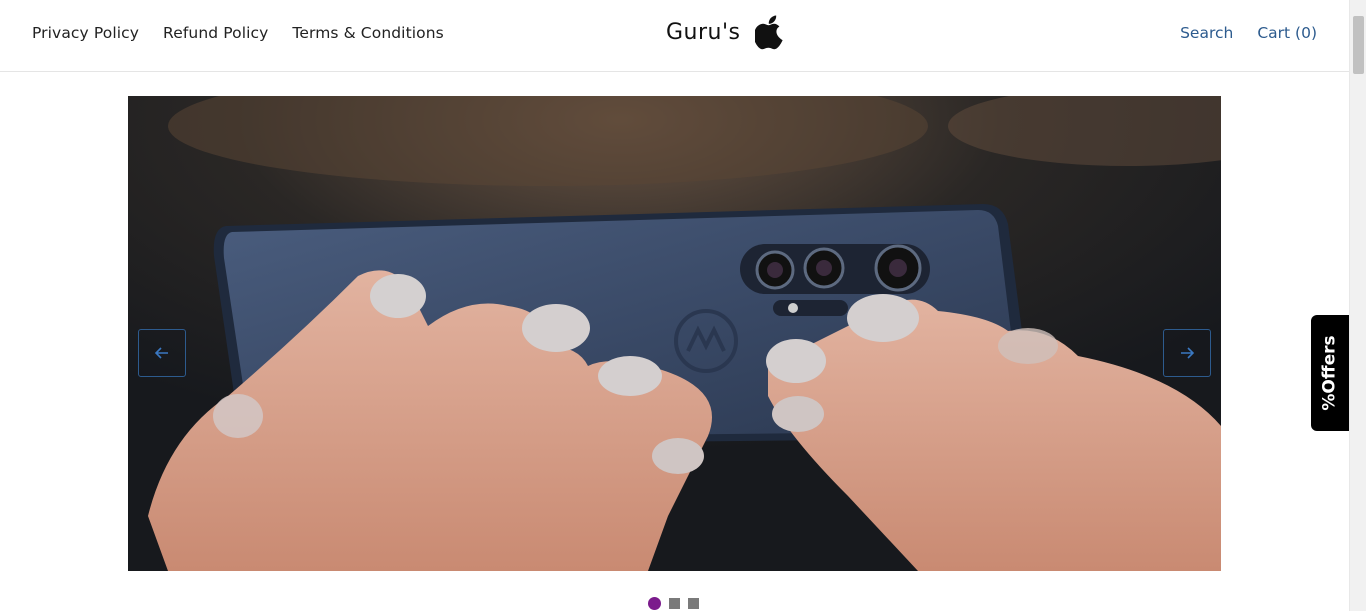 The width and height of the screenshot is (1366, 611). I want to click on next-slide-button, so click(1187, 353).